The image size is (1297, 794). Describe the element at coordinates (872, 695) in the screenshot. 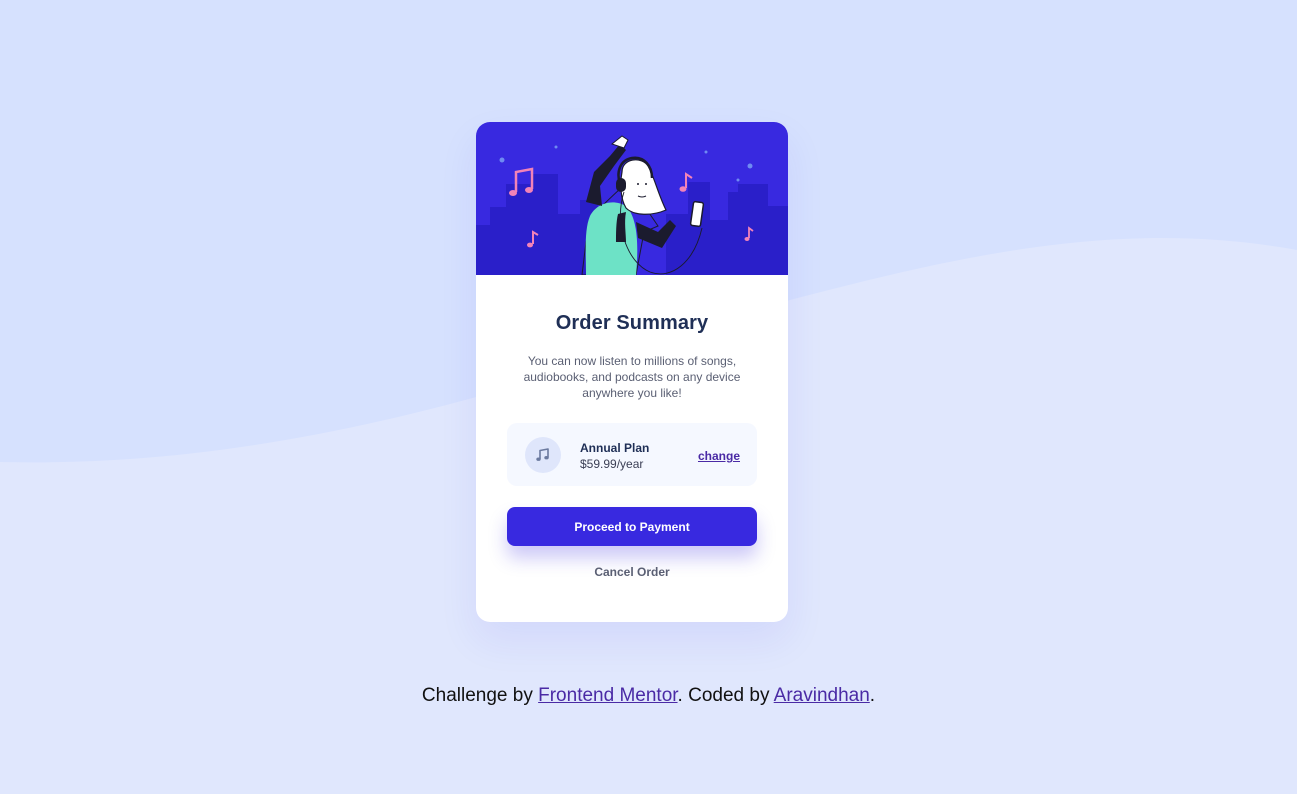

I see `attribution-suffix: .` at that location.